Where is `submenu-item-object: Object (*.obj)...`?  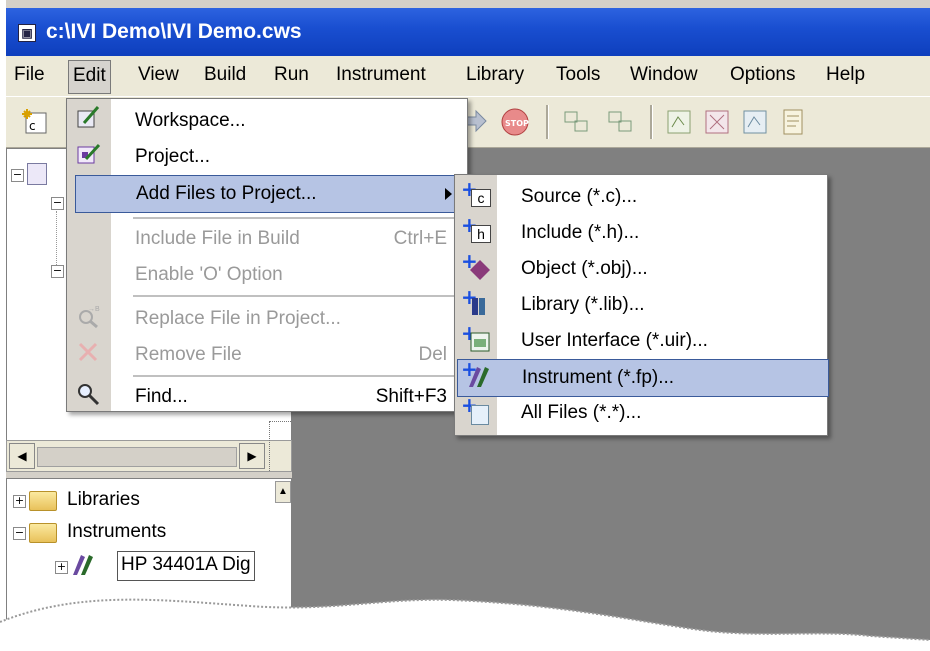 submenu-item-object: Object (*.obj)... is located at coordinates (662, 269).